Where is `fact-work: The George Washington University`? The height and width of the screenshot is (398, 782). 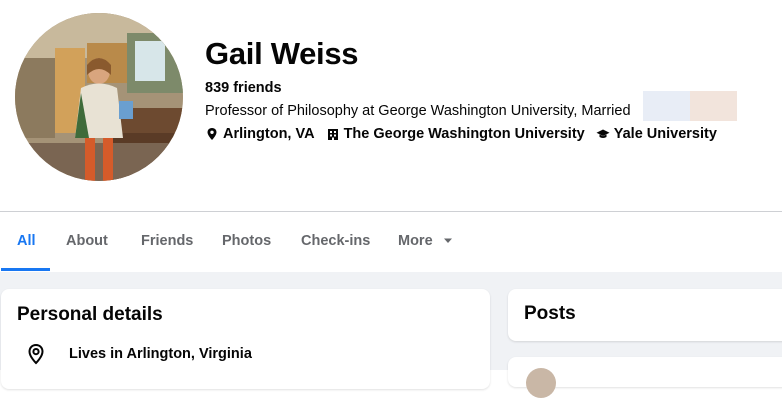 fact-work: The George Washington University is located at coordinates (455, 134).